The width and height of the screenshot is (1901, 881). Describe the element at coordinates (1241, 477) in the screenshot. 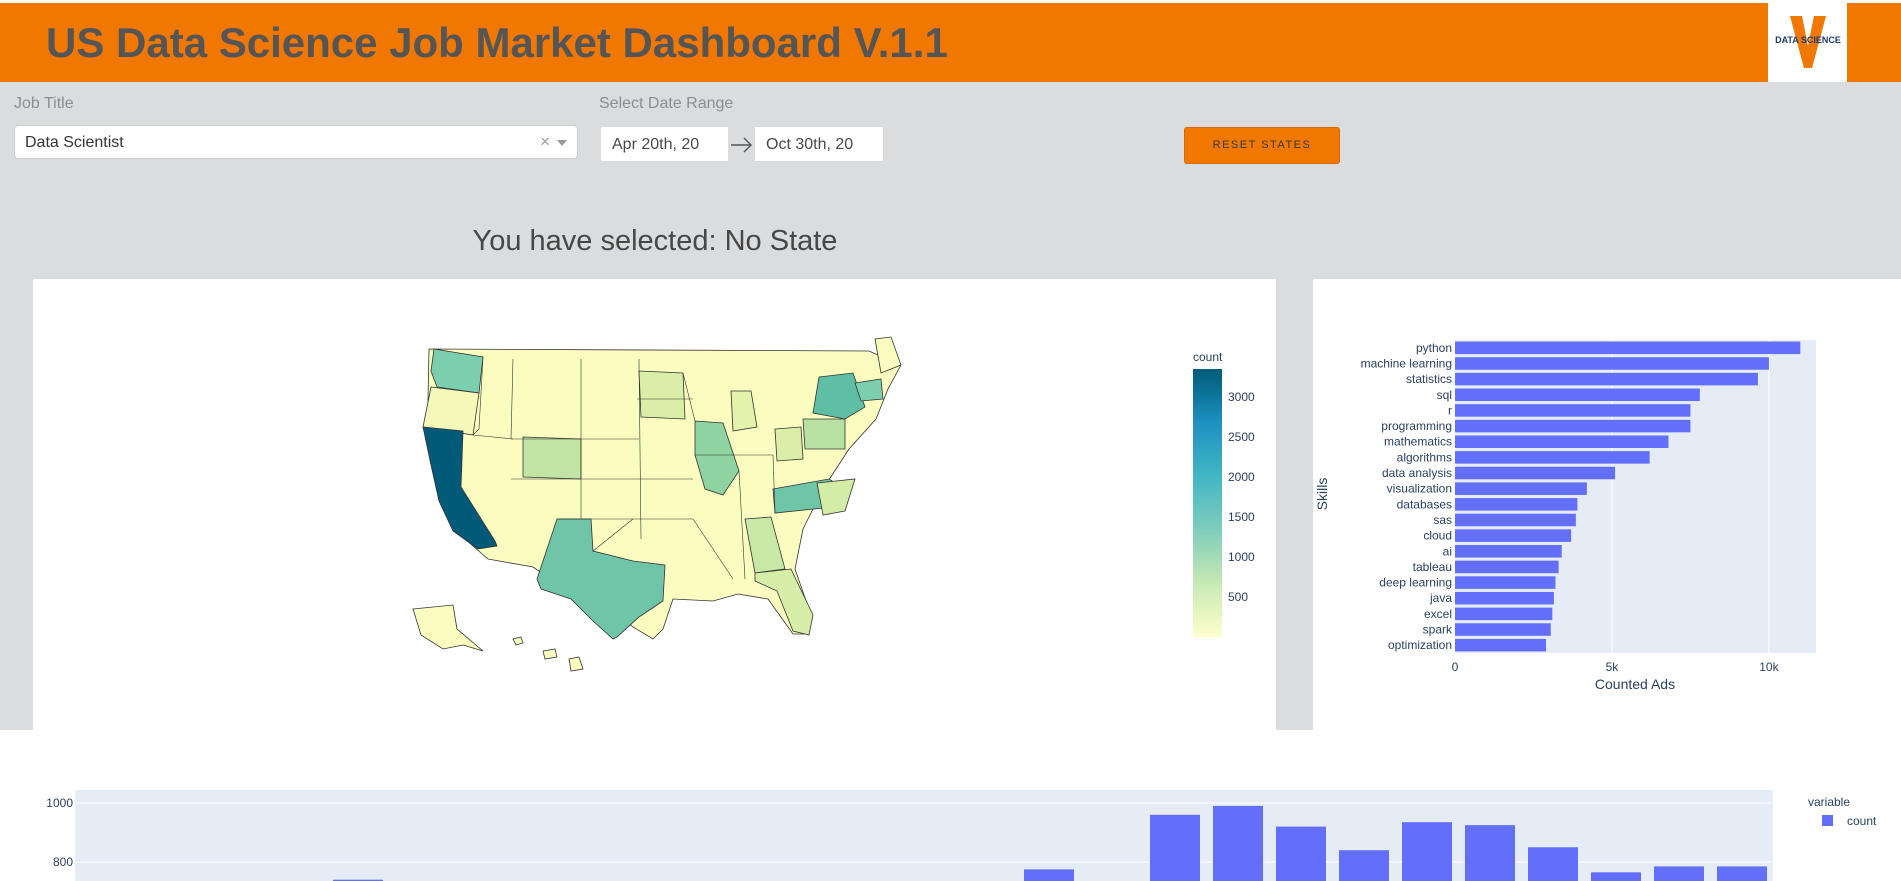

I see `colorbar-tick-label: 2000` at that location.